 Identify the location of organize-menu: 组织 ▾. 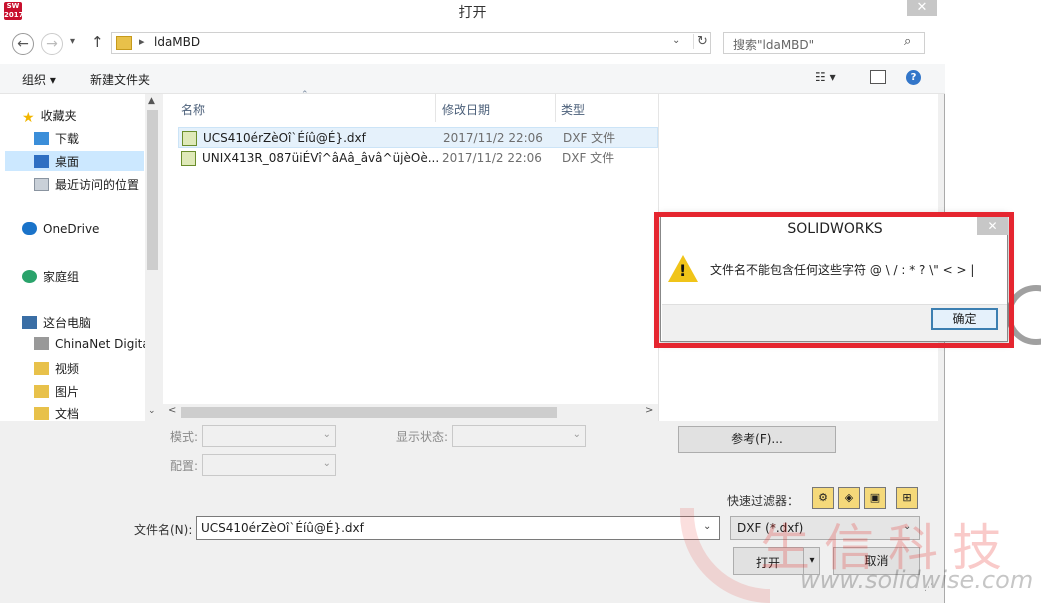
(39, 79).